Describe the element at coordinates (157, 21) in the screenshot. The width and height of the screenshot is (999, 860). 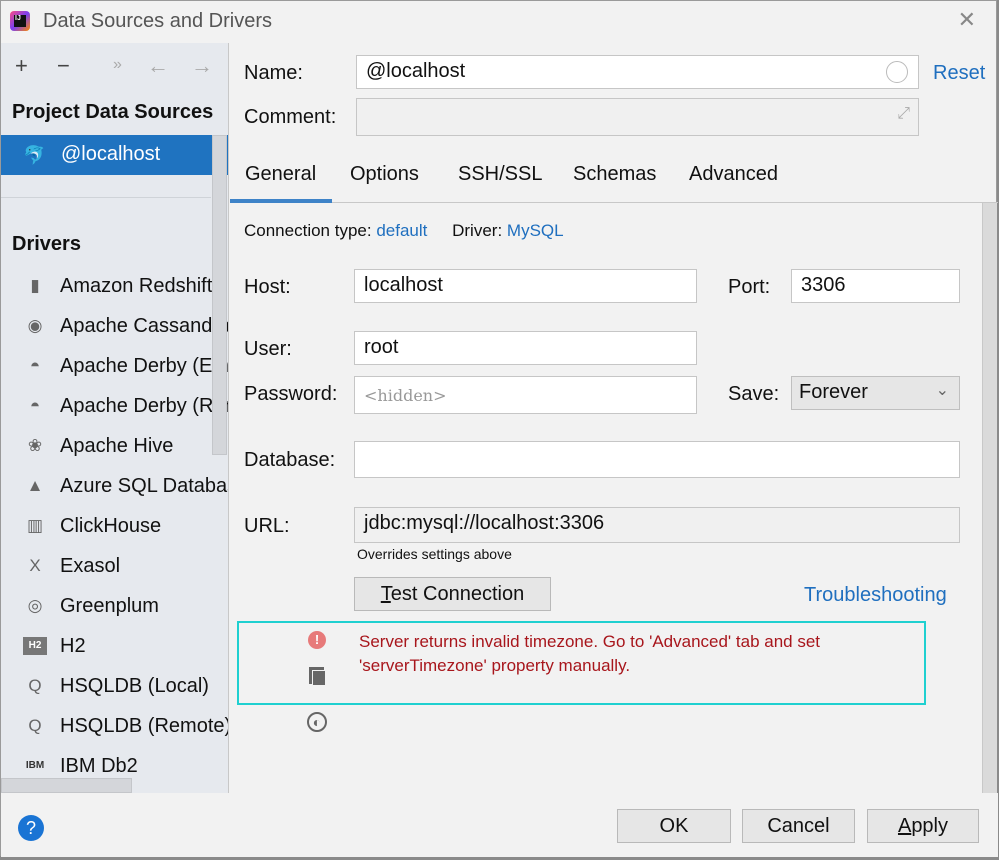
I see `window-title: Data Sources and Drivers` at that location.